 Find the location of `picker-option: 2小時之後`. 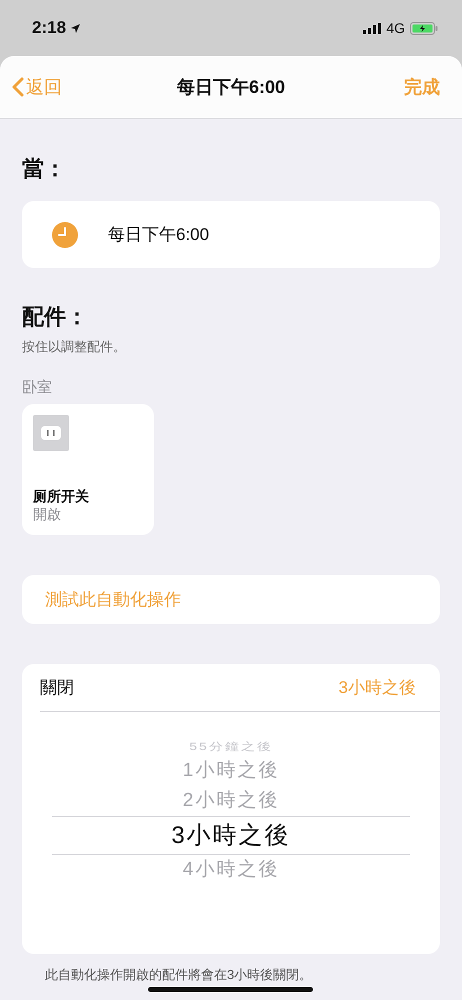

picker-option: 2小時之後 is located at coordinates (231, 801).